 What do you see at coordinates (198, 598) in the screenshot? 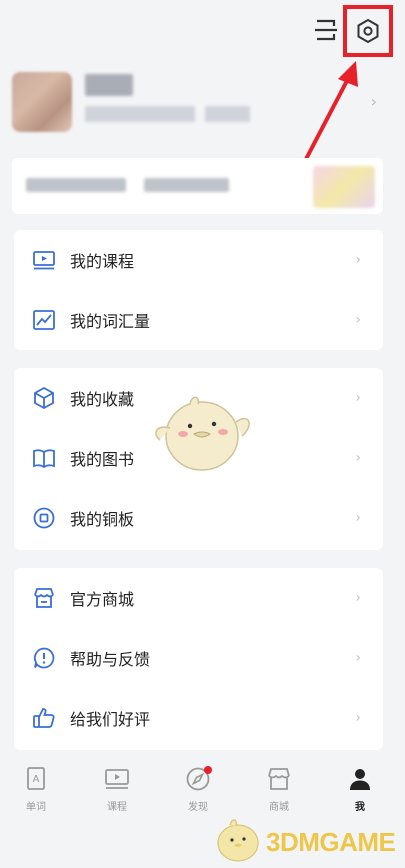
I see `menu-item-official-store: 官方商城 ›` at bounding box center [198, 598].